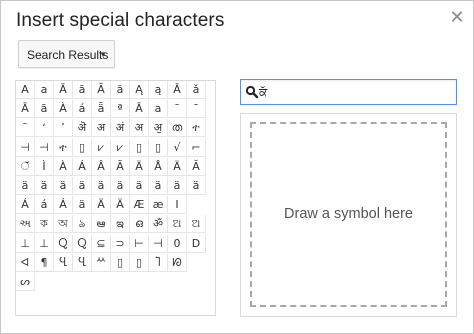 Image resolution: width=474 pixels, height=334 pixels. Describe the element at coordinates (177, 262) in the screenshot. I see `character-cell: ᘗ` at that location.